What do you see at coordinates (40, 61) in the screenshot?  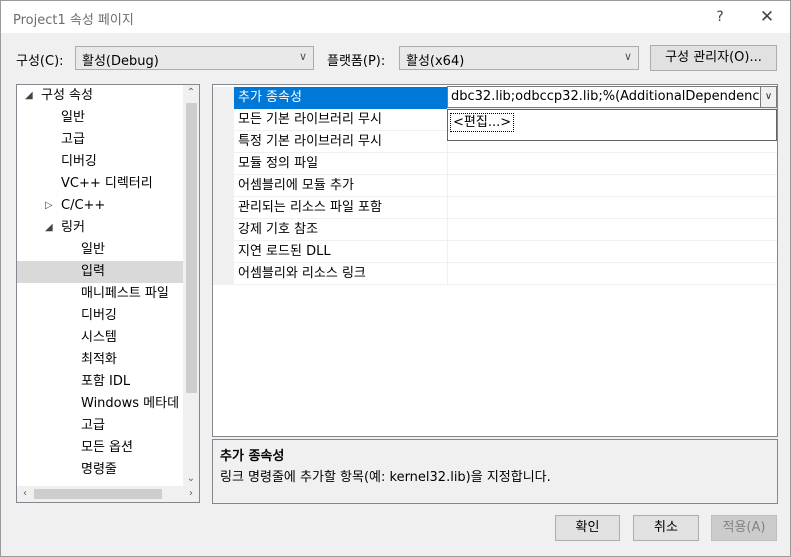 I see `configuration-label: 구성(C):` at bounding box center [40, 61].